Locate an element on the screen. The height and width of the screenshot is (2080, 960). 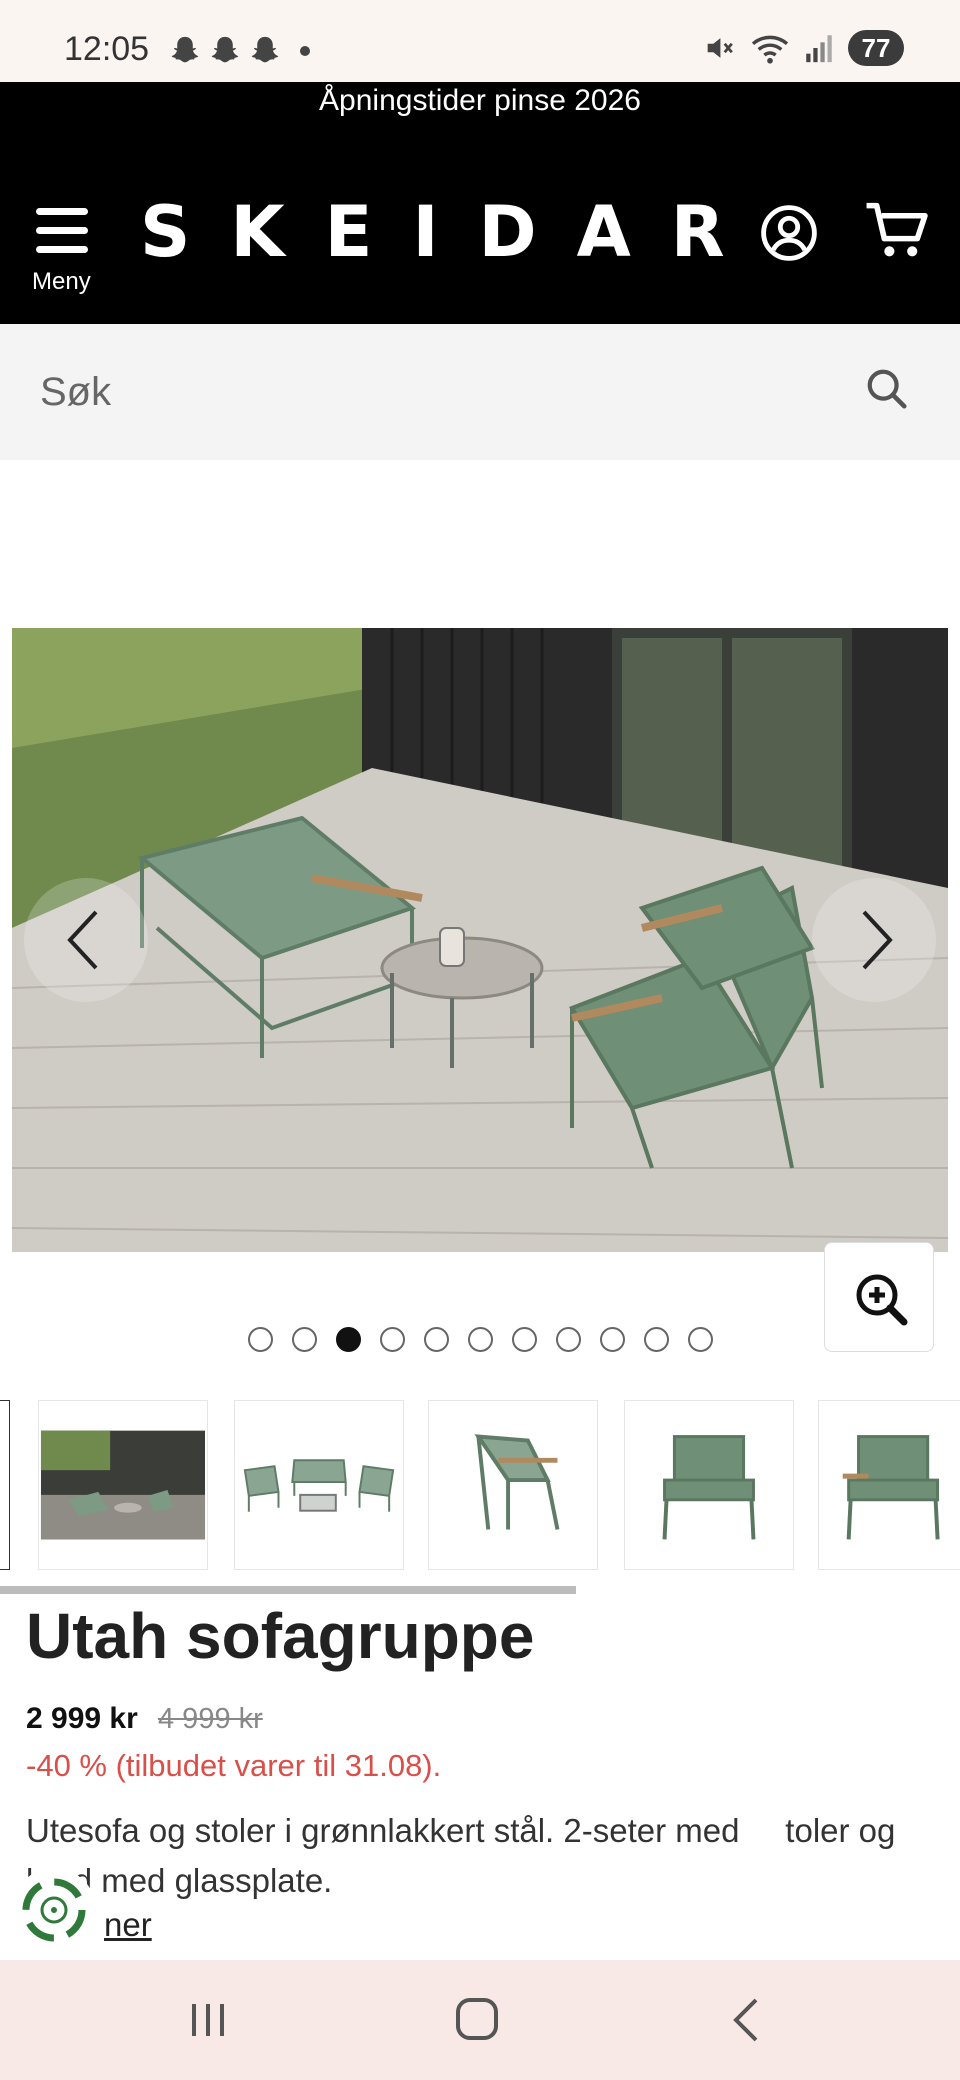
carousel-dot-active is located at coordinates (348, 1339).